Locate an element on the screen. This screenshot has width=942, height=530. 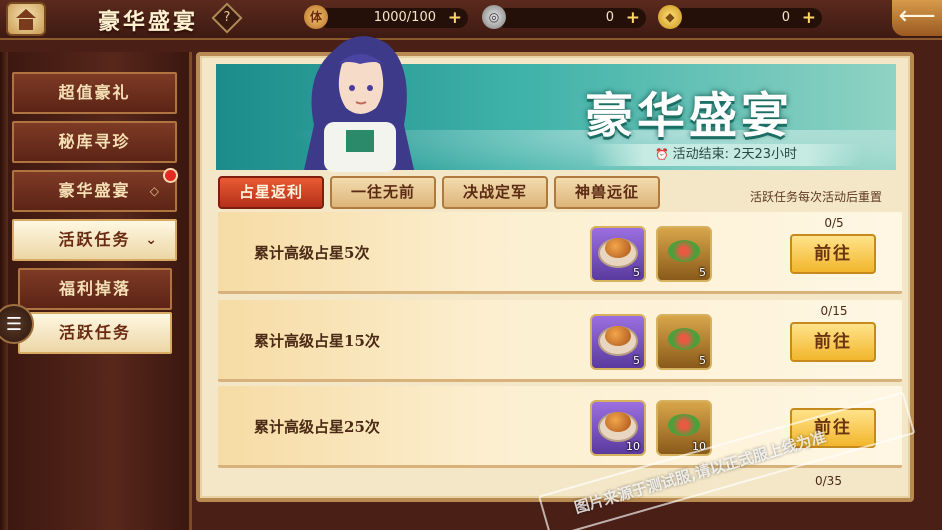
countdown-value: 2天23小时 is located at coordinates (765, 154).